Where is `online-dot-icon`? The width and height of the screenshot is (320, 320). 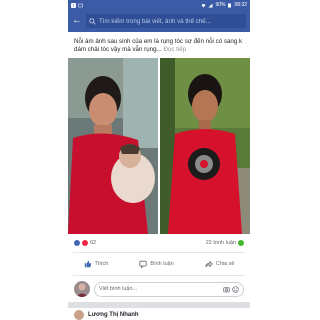
online-dot-icon is located at coordinates (241, 243).